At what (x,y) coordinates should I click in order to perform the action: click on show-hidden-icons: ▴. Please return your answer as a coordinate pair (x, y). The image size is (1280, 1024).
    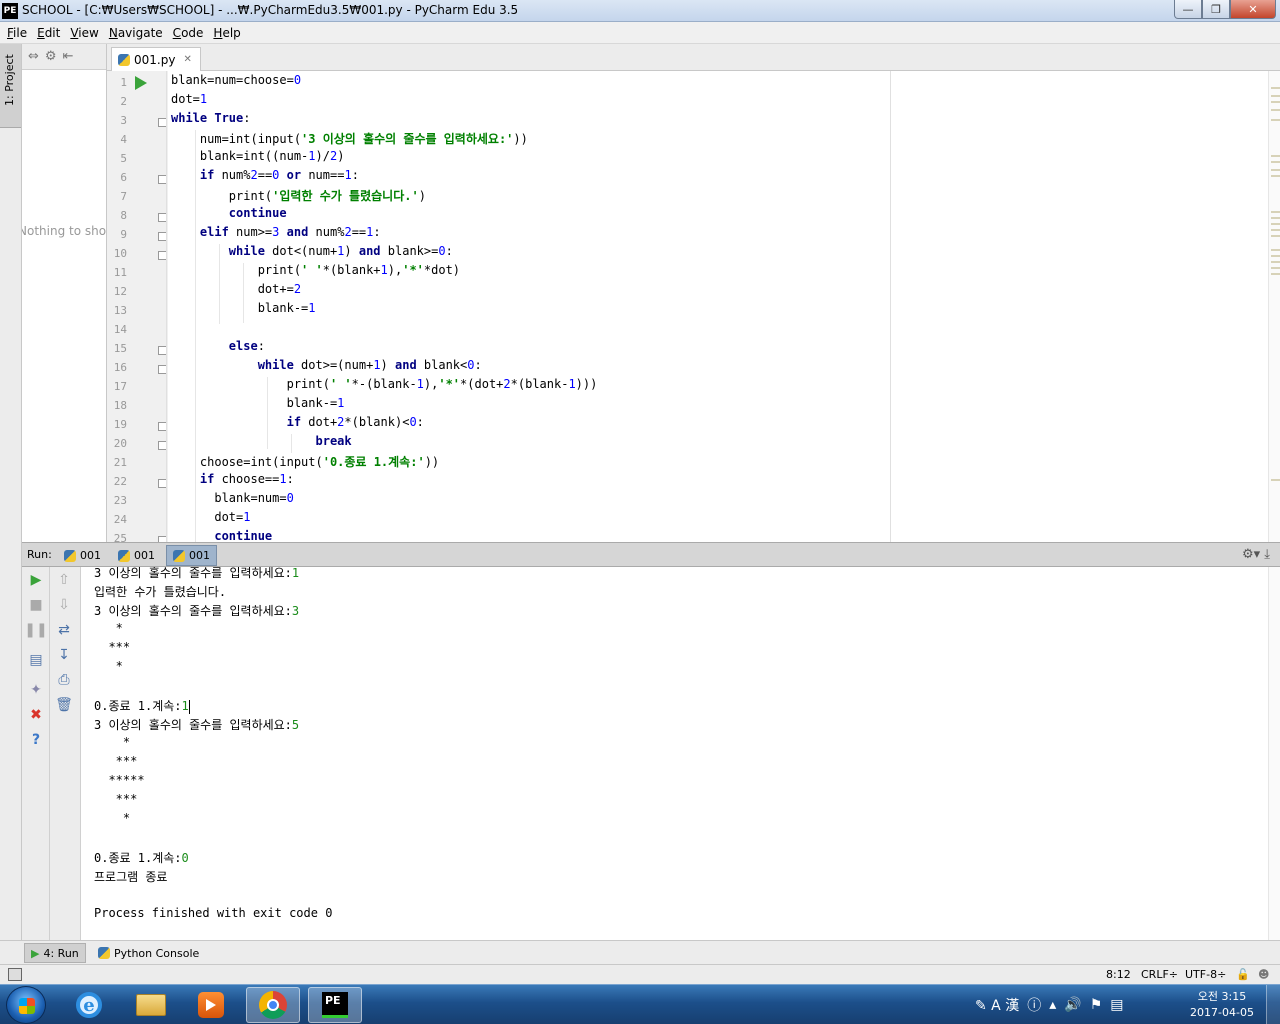
    Looking at the image, I should click on (1052, 1005).